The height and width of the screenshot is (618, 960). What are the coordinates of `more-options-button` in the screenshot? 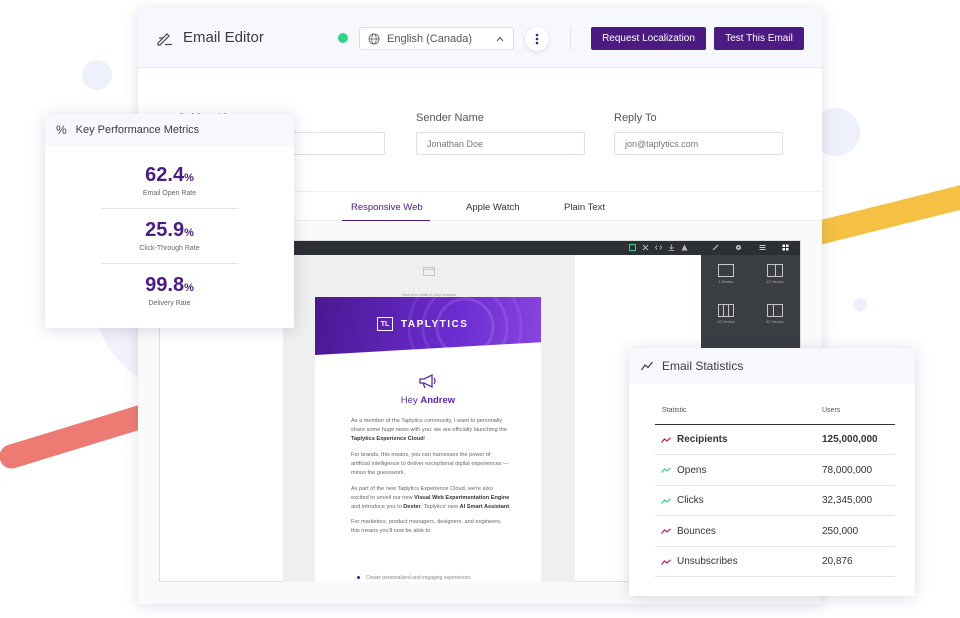 It's located at (537, 39).